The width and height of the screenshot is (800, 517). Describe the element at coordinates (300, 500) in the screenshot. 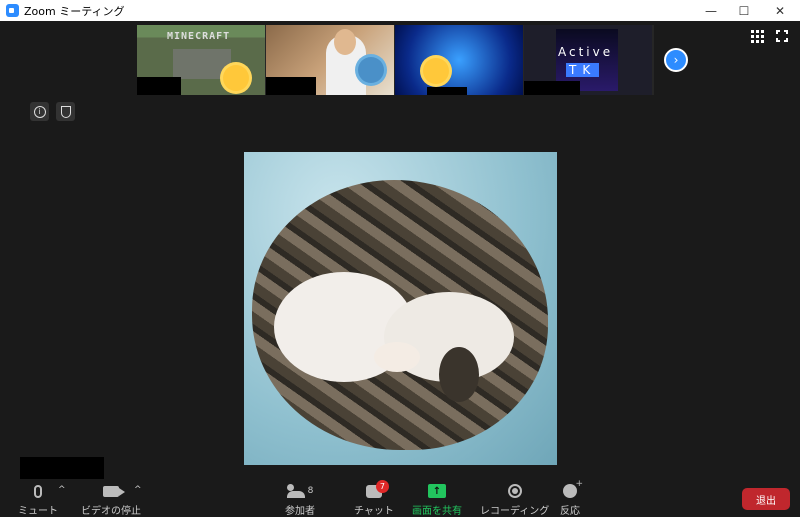

I see `participants-button: 8 参加者` at that location.